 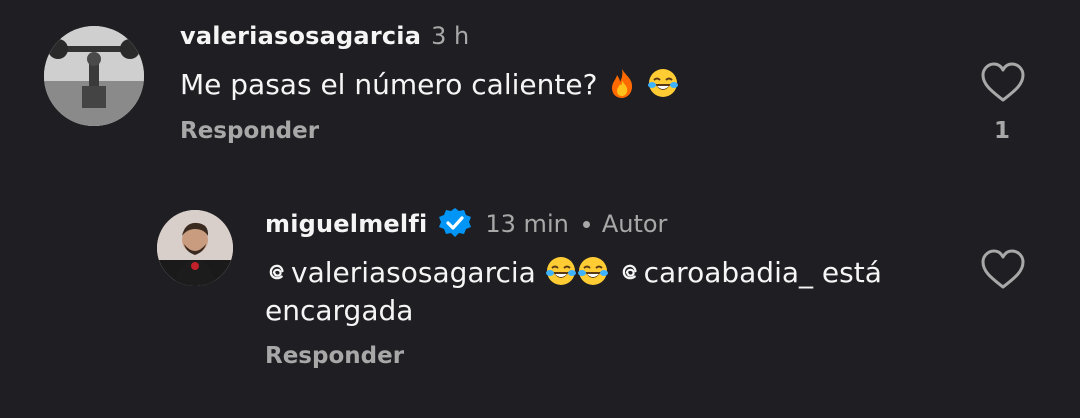 I want to click on comment-text: Me pasas el número caliente?, so click(x=429, y=85).